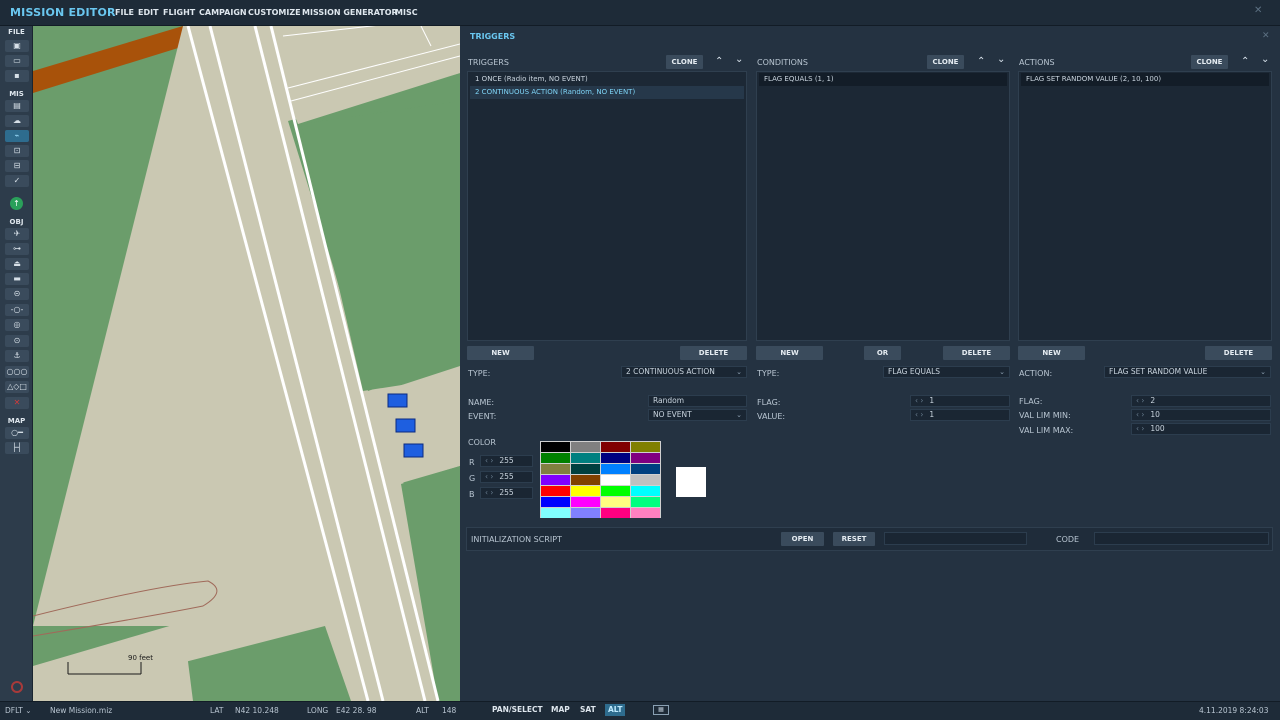 Image resolution: width=1280 pixels, height=720 pixels. Describe the element at coordinates (1145, 79) in the screenshot. I see `action-list-item: FLAG SET RANDOM VALUE (2, 10, 100)` at that location.